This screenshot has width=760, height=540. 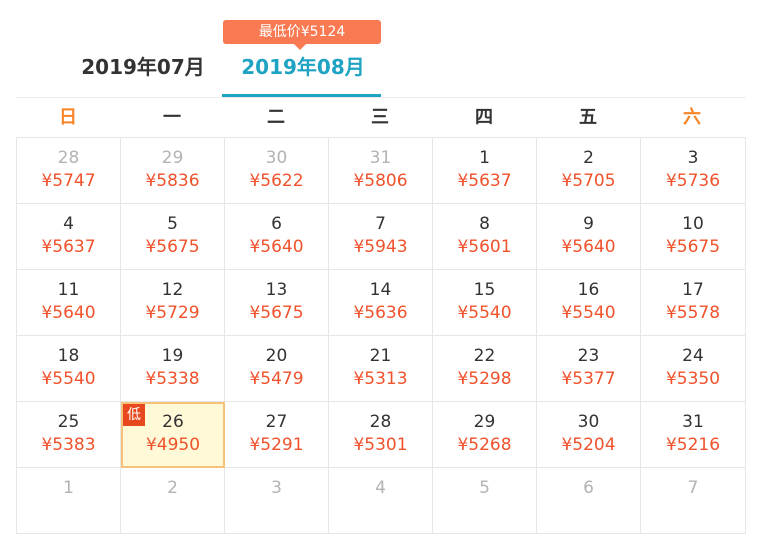 I want to click on day-number: 18, so click(x=68, y=356).